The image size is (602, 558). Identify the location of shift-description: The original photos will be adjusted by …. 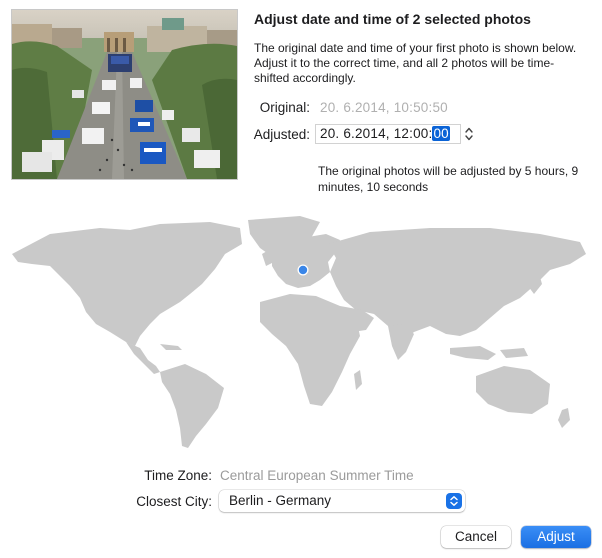
(448, 179).